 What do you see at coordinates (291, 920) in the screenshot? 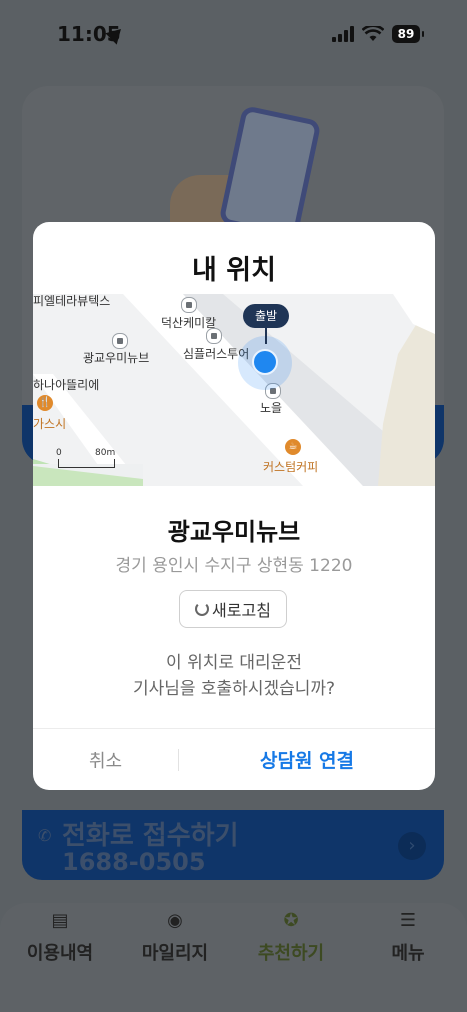
I see `star-badge-icon: ✪` at bounding box center [291, 920].